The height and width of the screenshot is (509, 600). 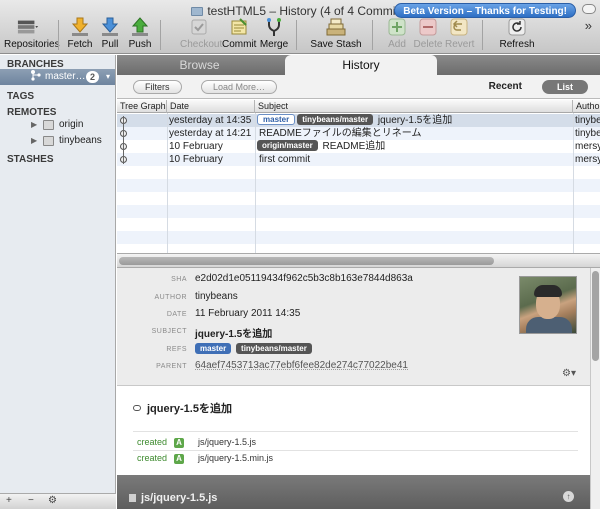 What do you see at coordinates (517, 35) in the screenshot?
I see `refresh-button: Refresh` at bounding box center [517, 35].